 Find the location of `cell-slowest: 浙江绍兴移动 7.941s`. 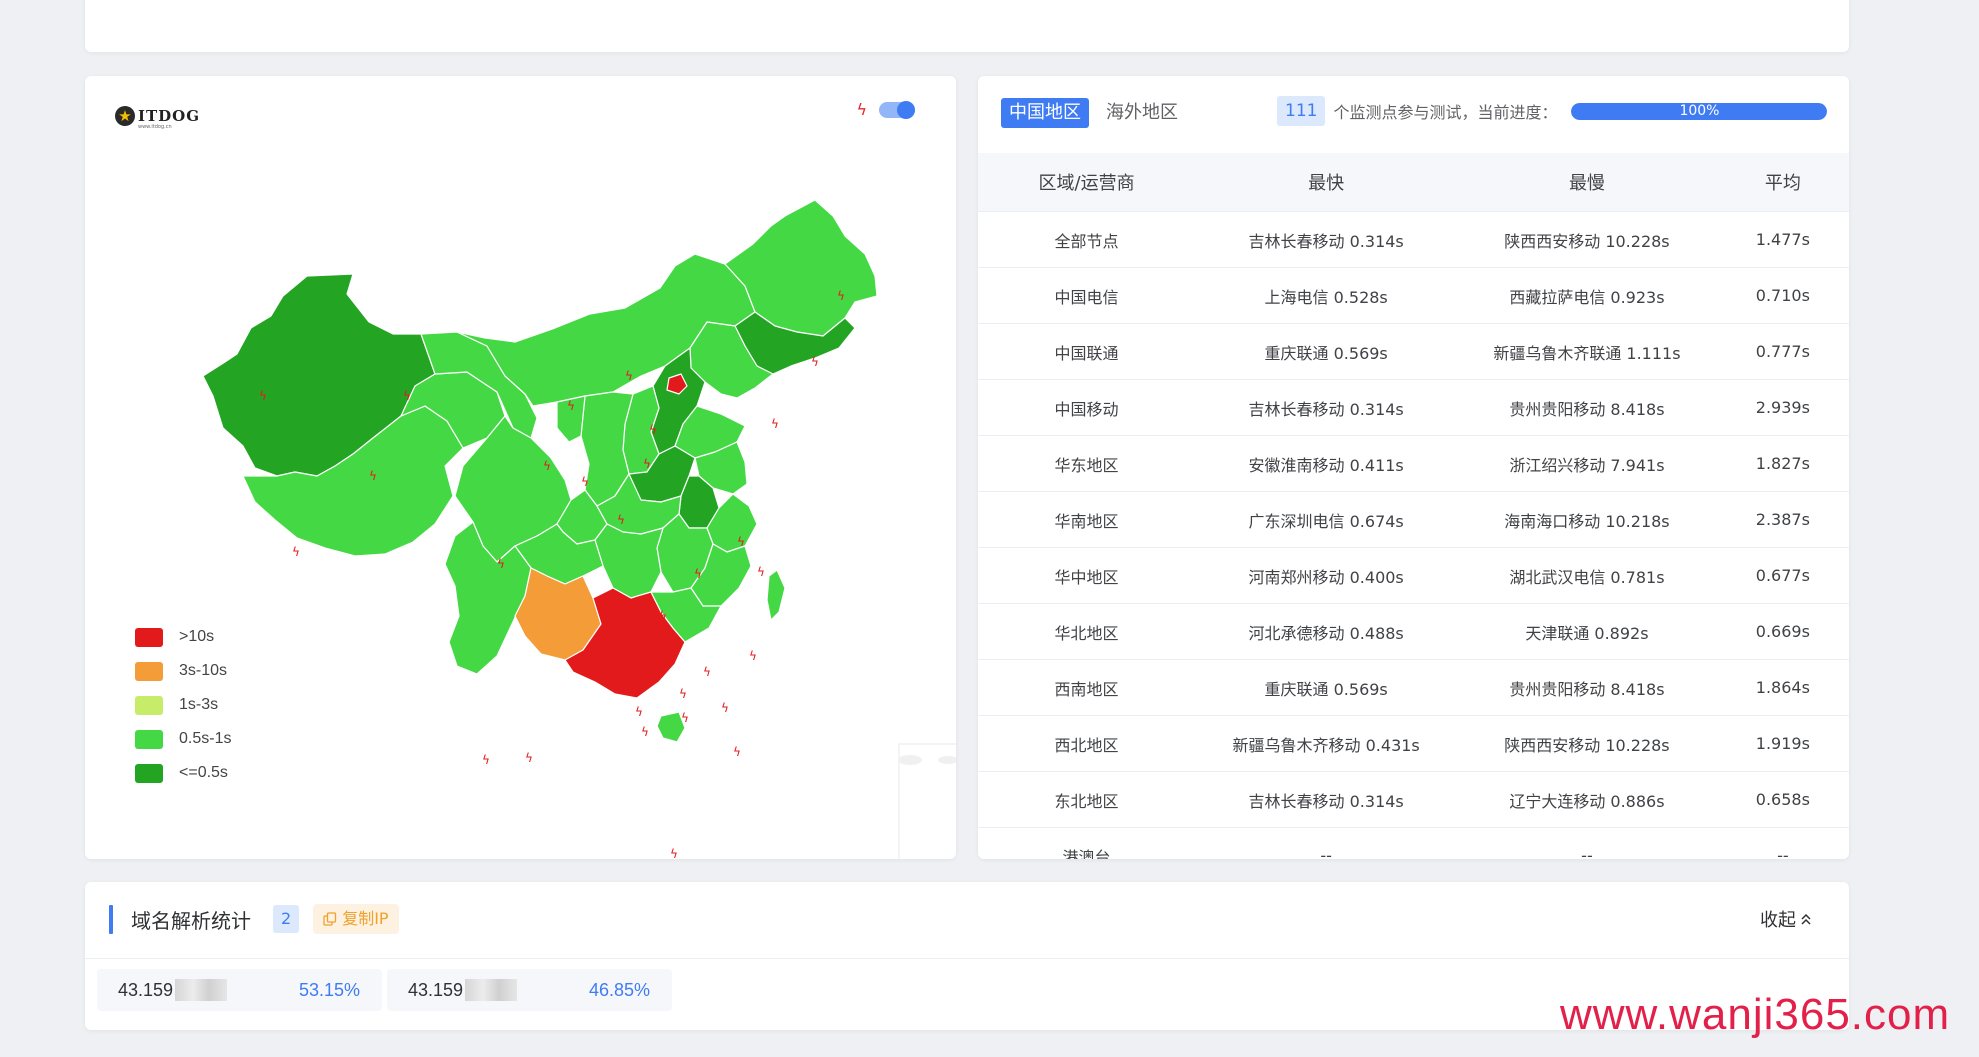

cell-slowest: 浙江绍兴移动 7.941s is located at coordinates (1587, 463).